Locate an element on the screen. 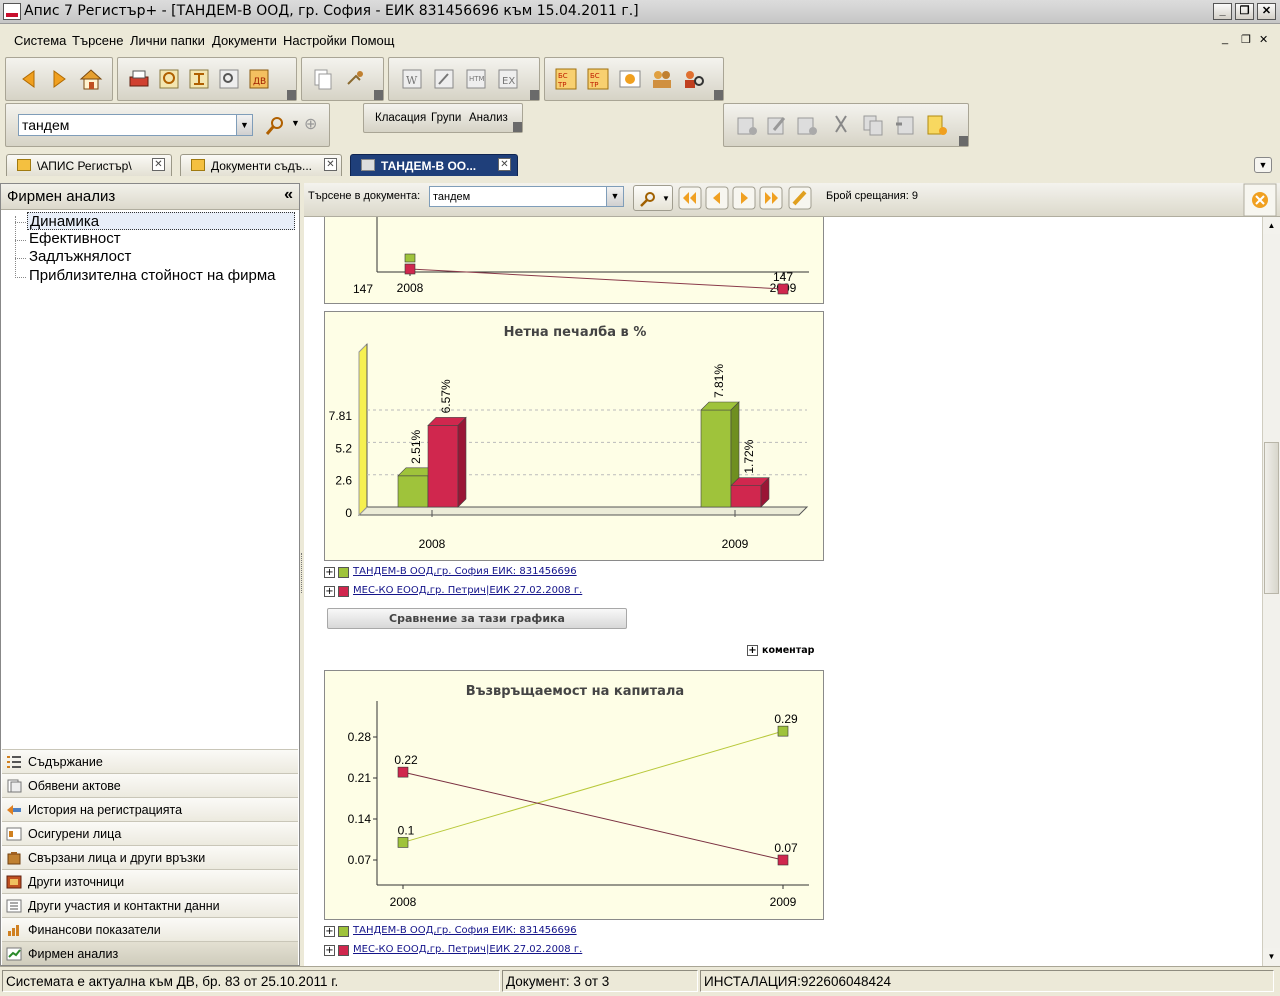 The width and height of the screenshot is (1280, 996). nav-insured-persons: Осигурени лица is located at coordinates (150, 833).